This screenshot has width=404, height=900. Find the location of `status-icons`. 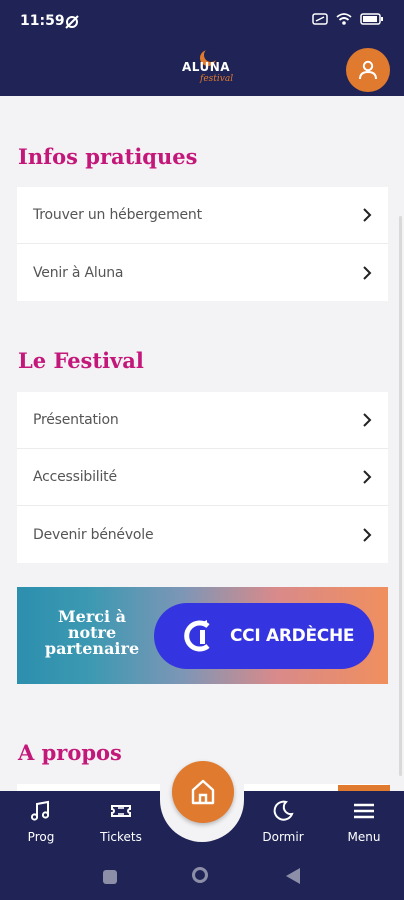

status-icons is located at coordinates (348, 19).